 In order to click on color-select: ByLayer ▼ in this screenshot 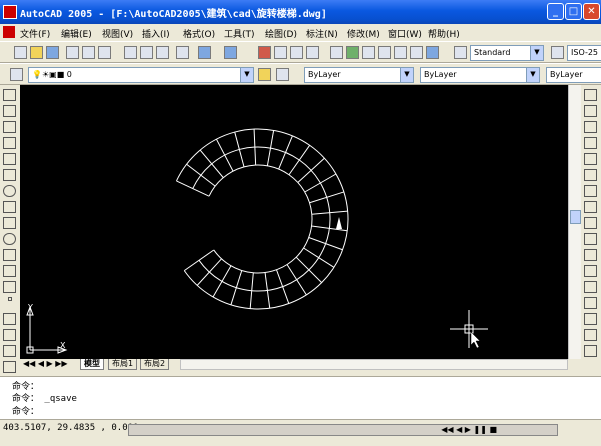, I will do `click(359, 75)`.